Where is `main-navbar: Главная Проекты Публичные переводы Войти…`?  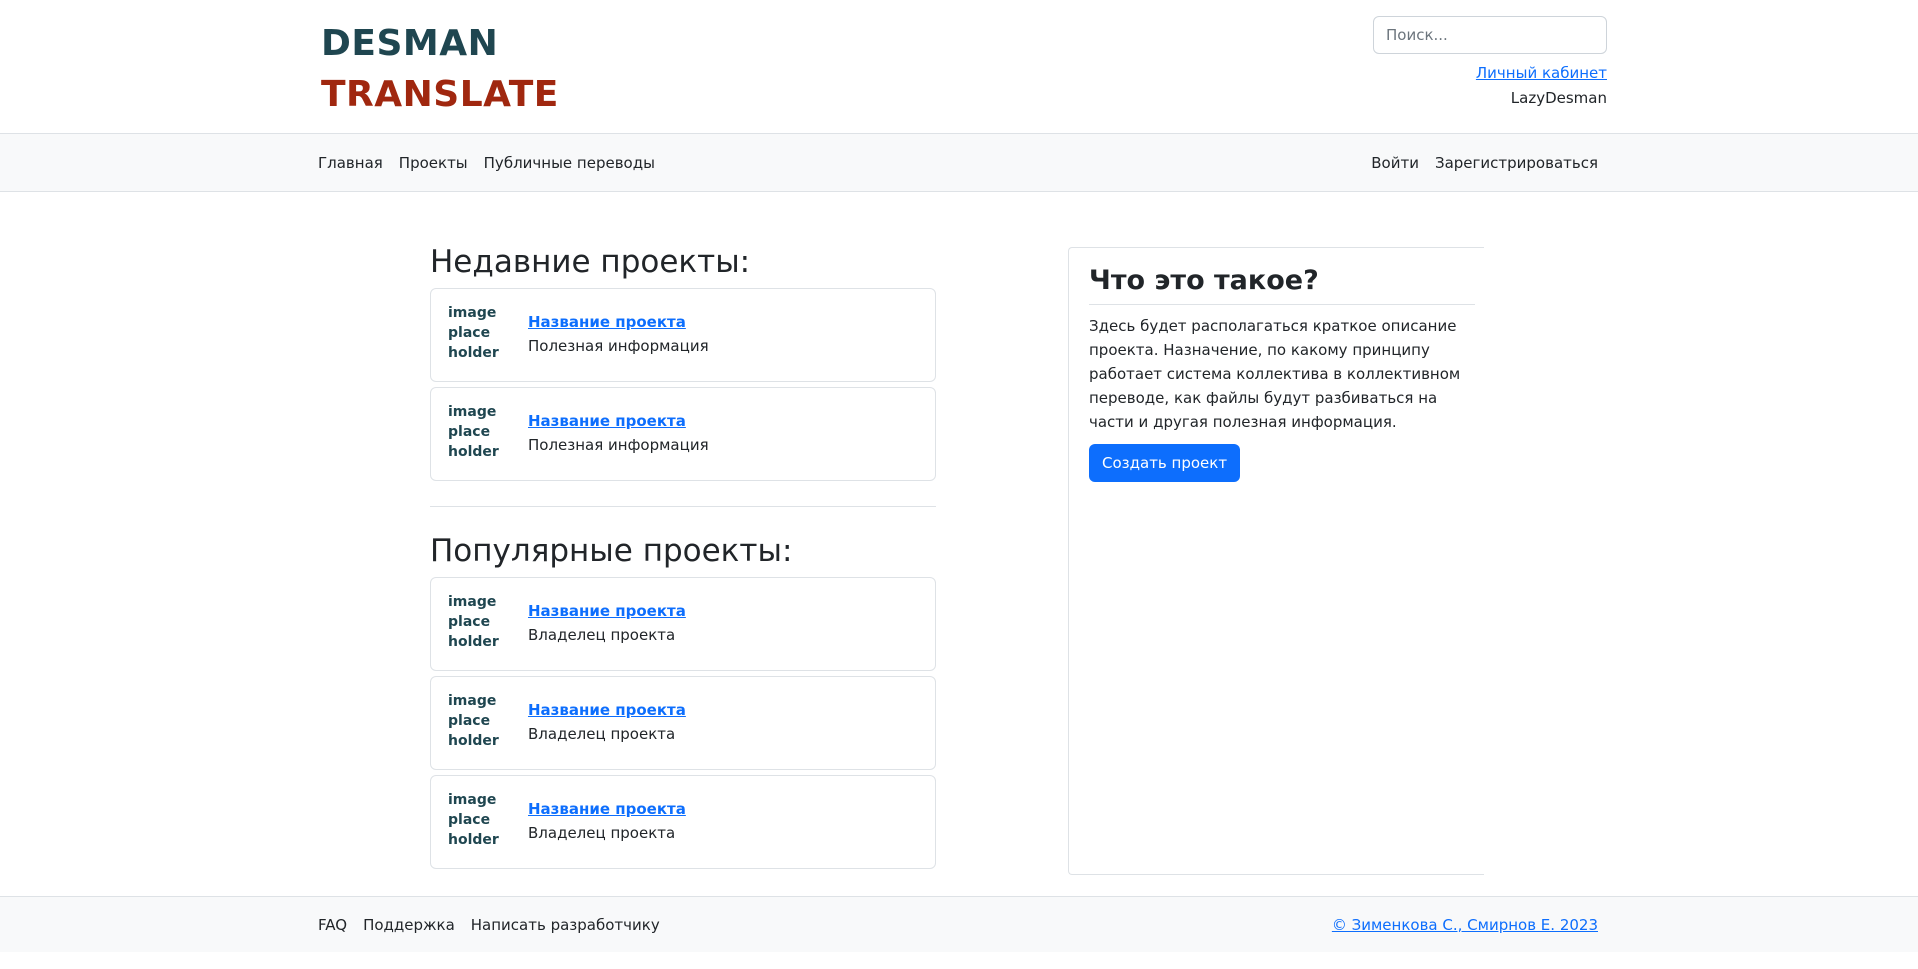 main-navbar: Главная Проекты Публичные переводы Войти… is located at coordinates (959, 163).